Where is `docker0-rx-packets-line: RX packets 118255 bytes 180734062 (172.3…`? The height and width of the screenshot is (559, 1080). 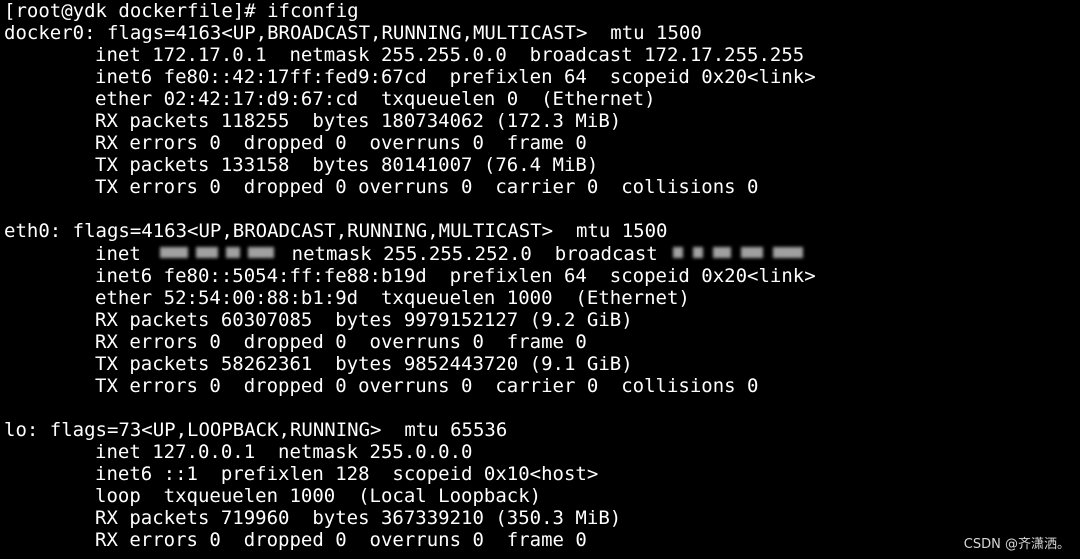 docker0-rx-packets-line: RX packets 118255 bytes 180734062 (172.3… is located at coordinates (542, 121).